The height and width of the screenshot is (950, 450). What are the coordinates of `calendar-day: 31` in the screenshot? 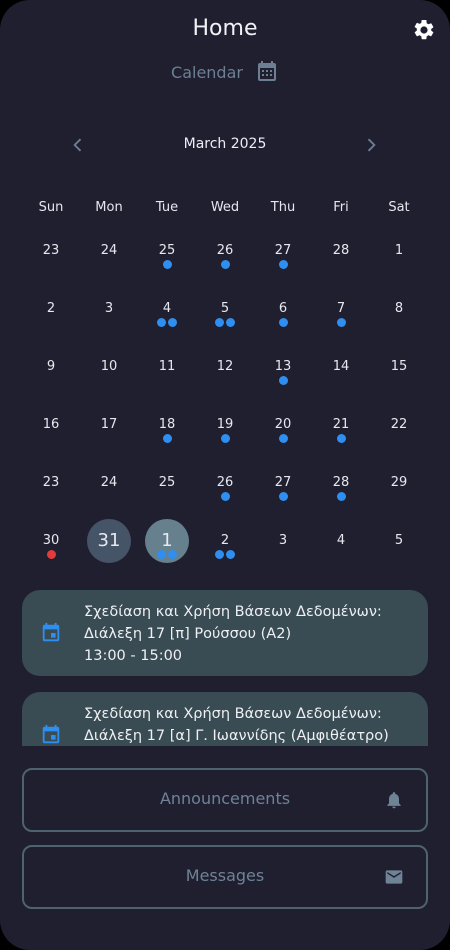 It's located at (109, 551).